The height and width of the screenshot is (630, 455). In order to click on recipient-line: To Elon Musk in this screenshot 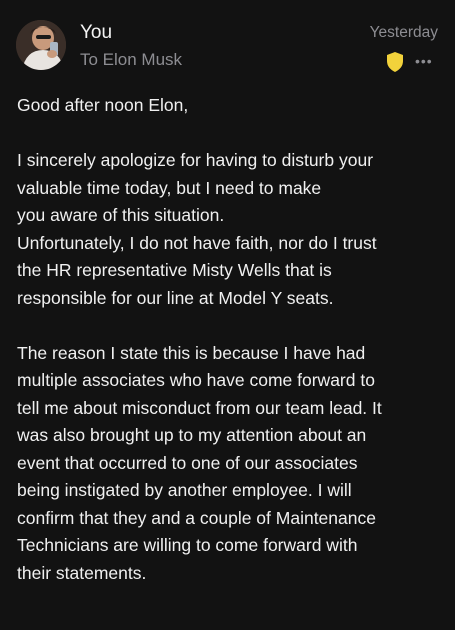, I will do `click(131, 60)`.